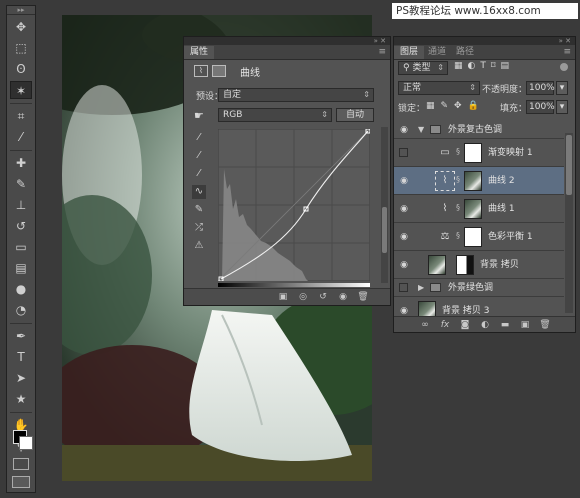  What do you see at coordinates (484, 66) in the screenshot?
I see `filter-icons: ▦◐T⌑▤` at bounding box center [484, 66].